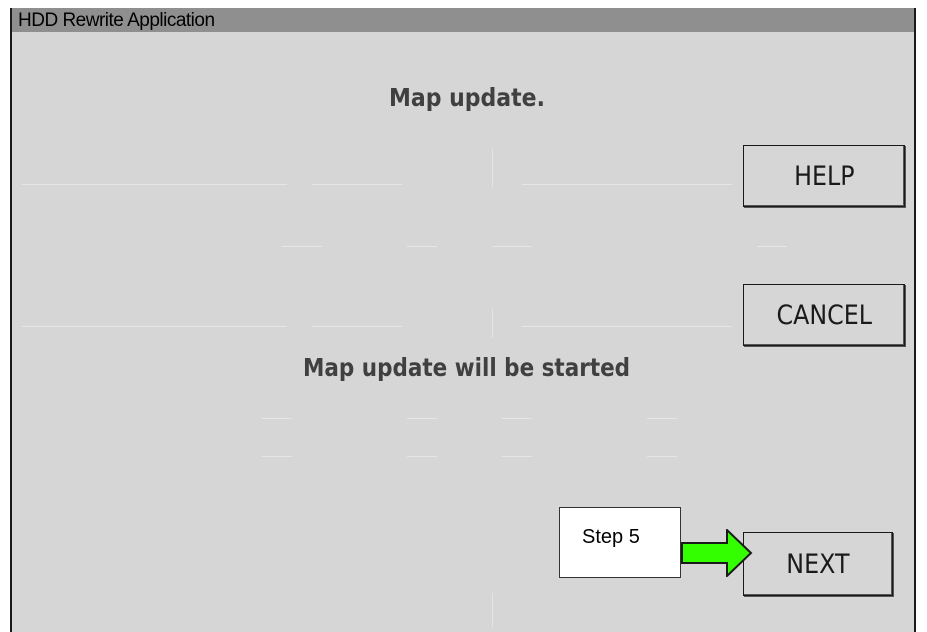 The width and height of the screenshot is (927, 632). I want to click on cancel-button-label: CANCEL, so click(824, 315).